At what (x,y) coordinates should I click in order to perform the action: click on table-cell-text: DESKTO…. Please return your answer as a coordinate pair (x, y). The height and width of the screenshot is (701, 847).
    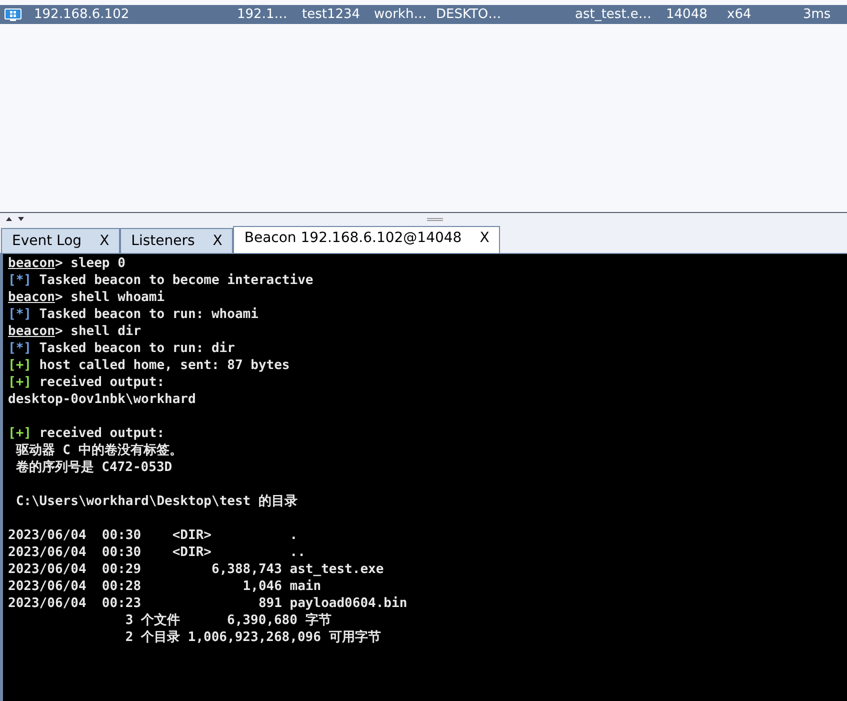
    Looking at the image, I should click on (469, 15).